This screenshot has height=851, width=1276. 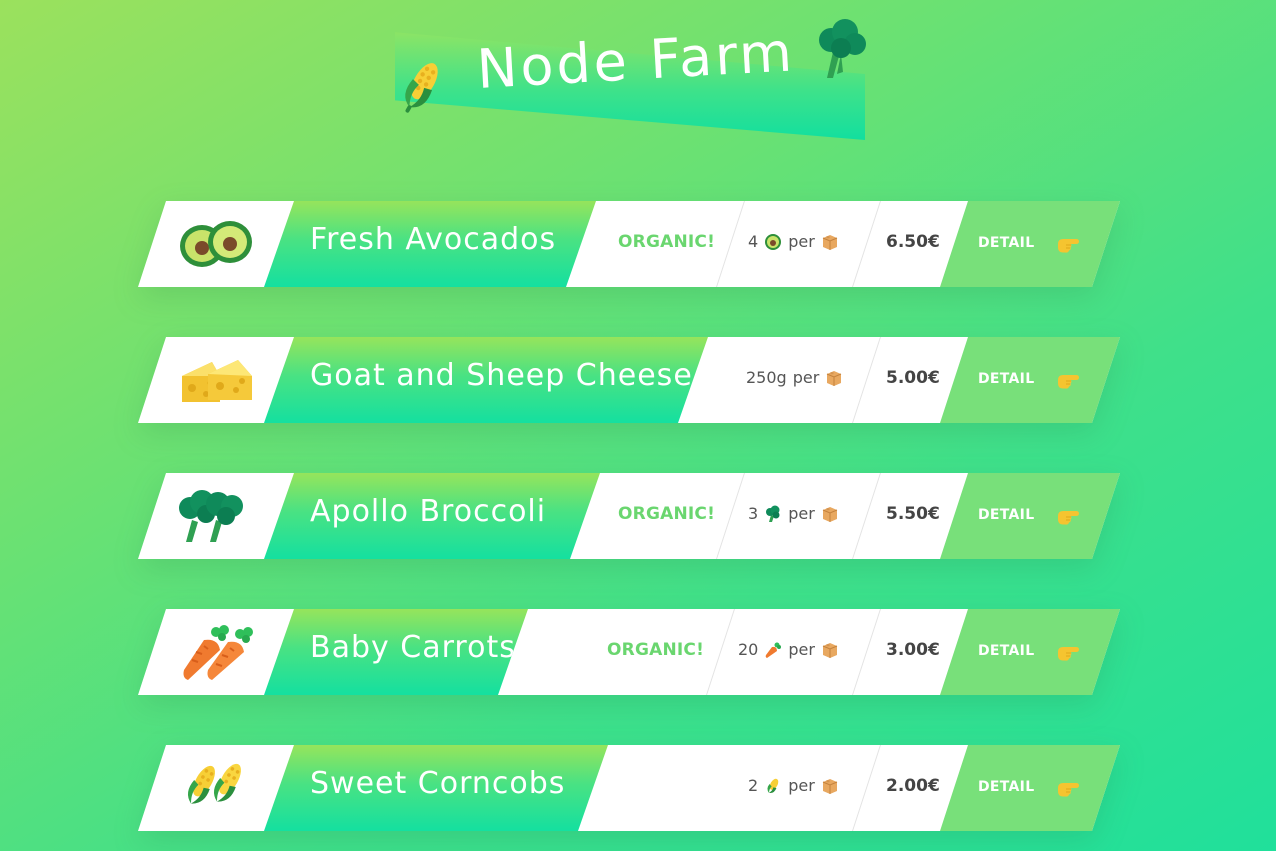 What do you see at coordinates (629, 788) in the screenshot?
I see `product-card: Sweet Corncobs 2 per 2.00€ DETAIL` at bounding box center [629, 788].